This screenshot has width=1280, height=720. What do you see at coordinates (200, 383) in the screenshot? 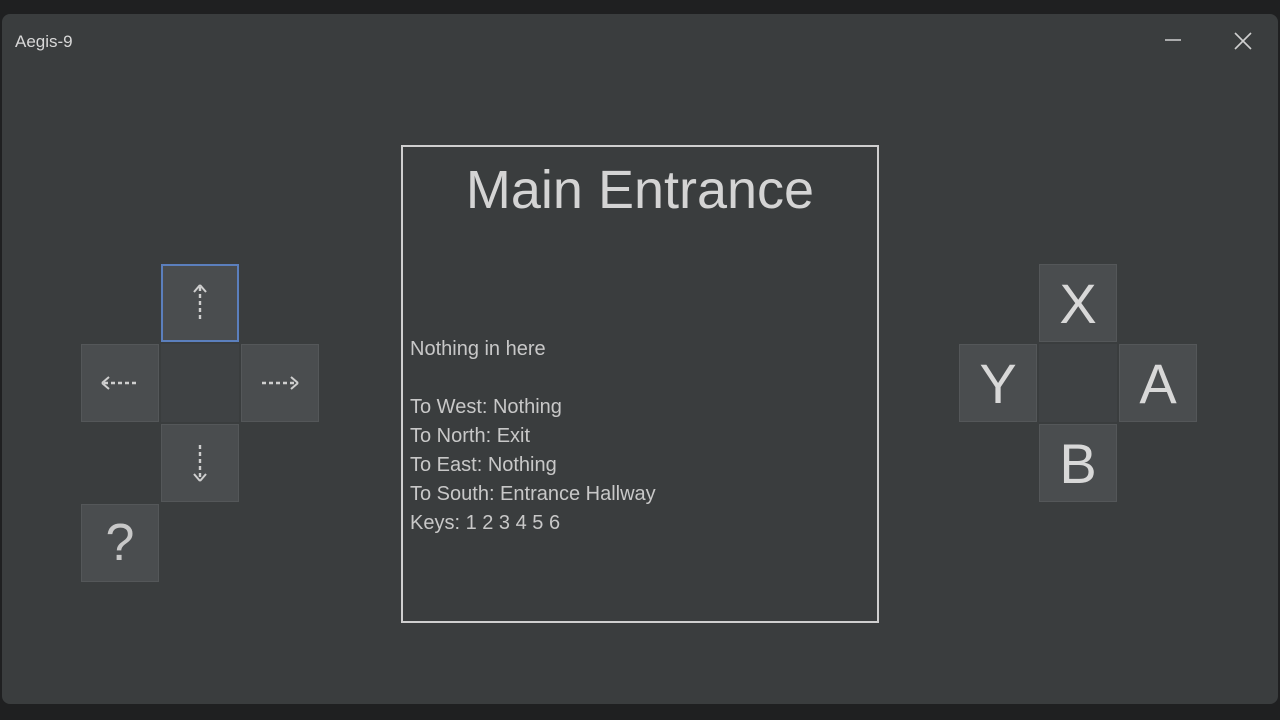
I see `dpad-center` at bounding box center [200, 383].